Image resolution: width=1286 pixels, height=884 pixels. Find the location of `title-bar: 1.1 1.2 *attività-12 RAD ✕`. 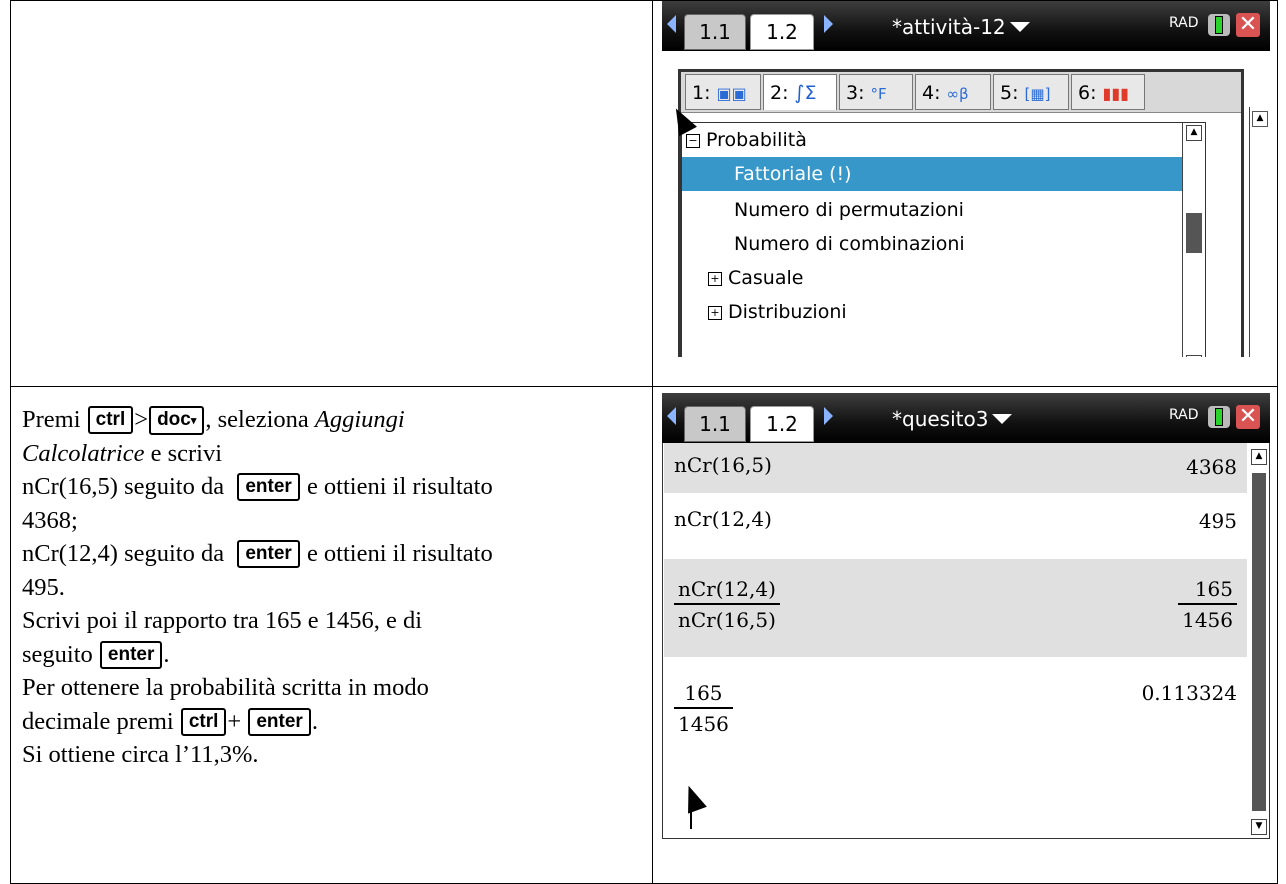

title-bar: 1.1 1.2 *attività-12 RAD ✕ is located at coordinates (966, 26).